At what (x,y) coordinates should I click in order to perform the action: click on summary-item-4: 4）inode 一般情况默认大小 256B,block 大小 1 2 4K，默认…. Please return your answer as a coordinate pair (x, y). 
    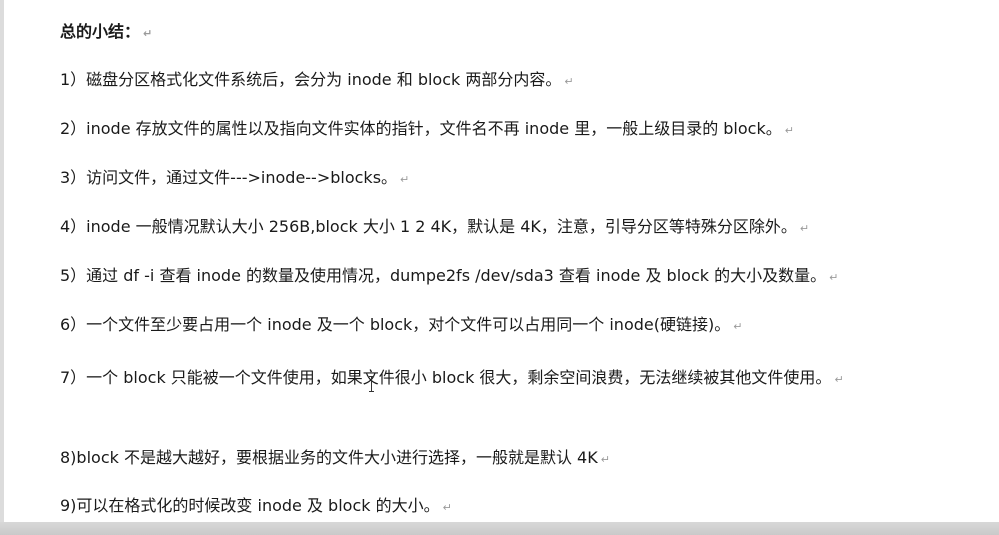
    Looking at the image, I should click on (517, 228).